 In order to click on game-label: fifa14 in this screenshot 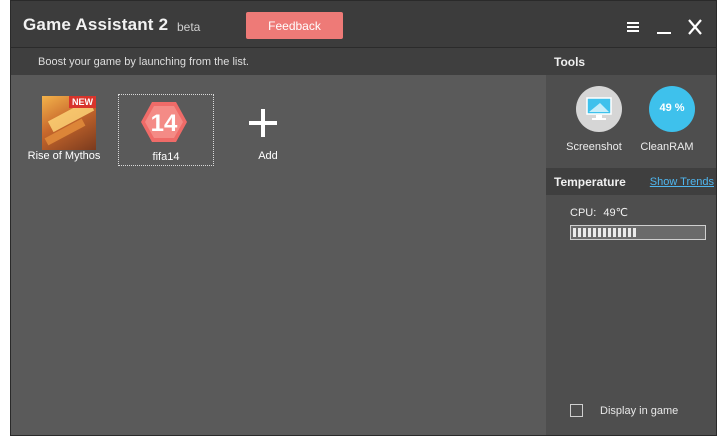, I will do `click(166, 157)`.